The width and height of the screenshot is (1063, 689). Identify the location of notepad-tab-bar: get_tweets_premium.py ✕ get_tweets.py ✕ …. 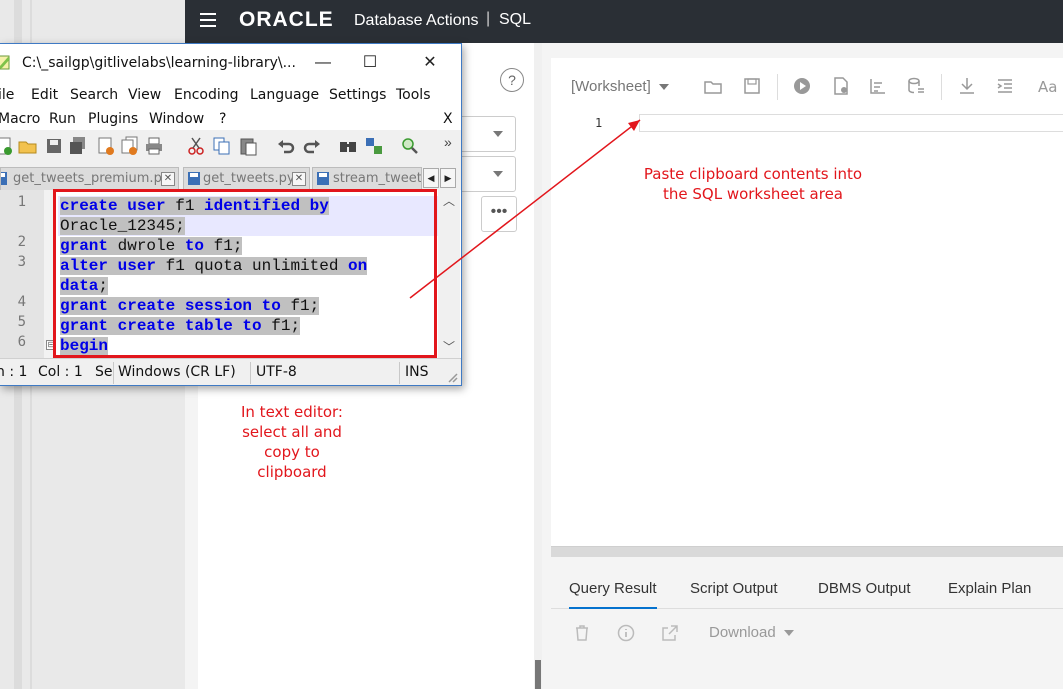
(230, 176).